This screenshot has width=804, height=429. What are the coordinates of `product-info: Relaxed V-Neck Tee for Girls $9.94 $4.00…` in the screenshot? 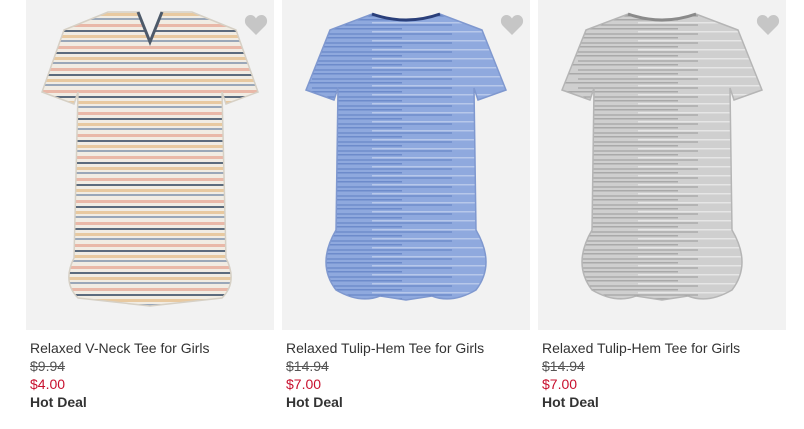 It's located at (150, 375).